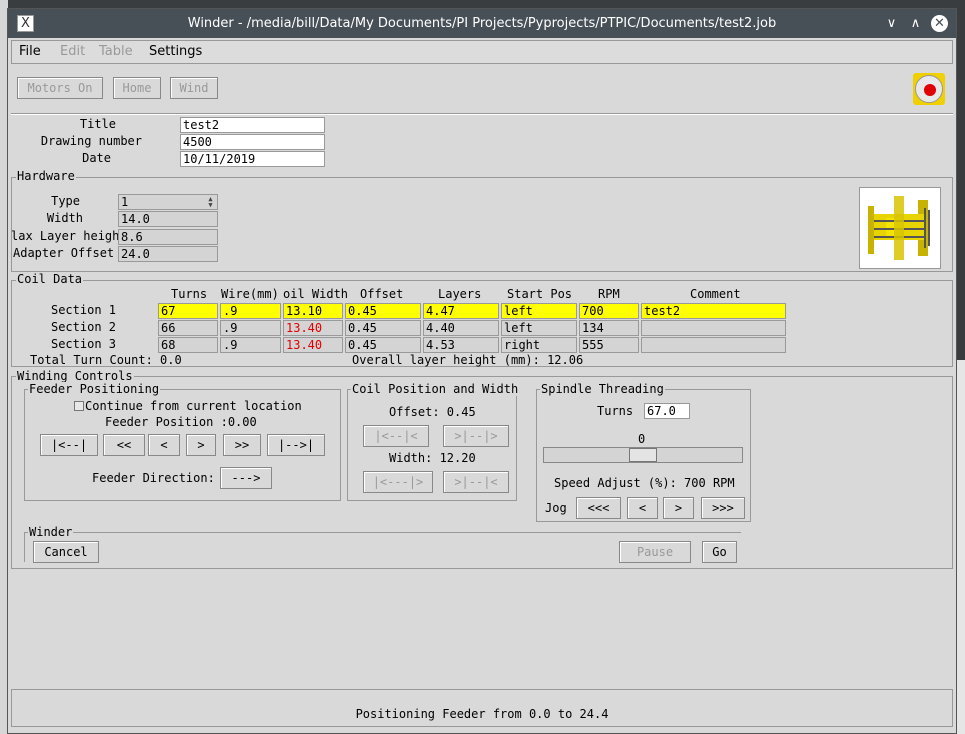 The height and width of the screenshot is (734, 965). Describe the element at coordinates (655, 552) in the screenshot. I see `pause-button: Pause` at that location.